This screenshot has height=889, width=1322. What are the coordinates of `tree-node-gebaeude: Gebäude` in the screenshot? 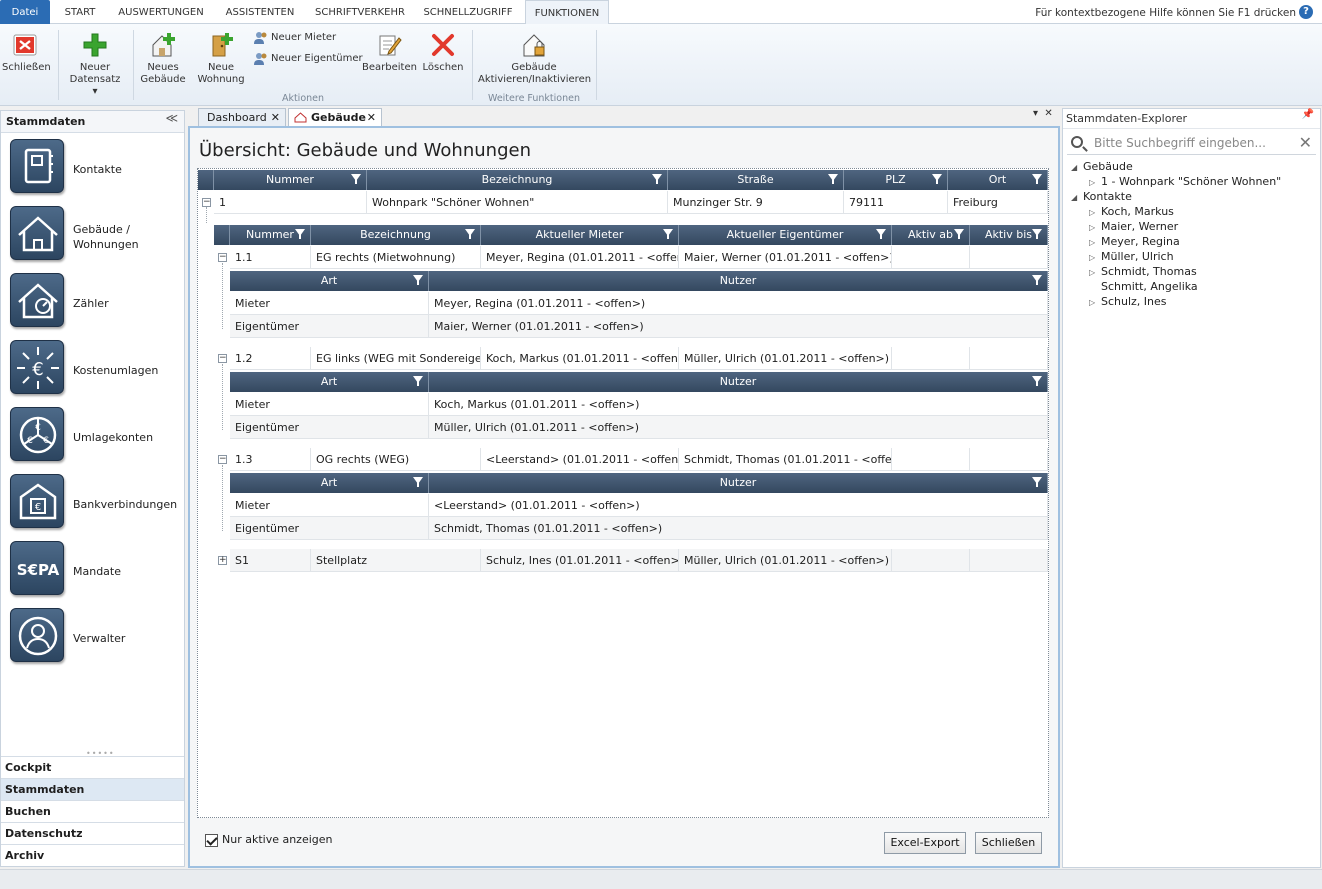 It's located at (1108, 166).